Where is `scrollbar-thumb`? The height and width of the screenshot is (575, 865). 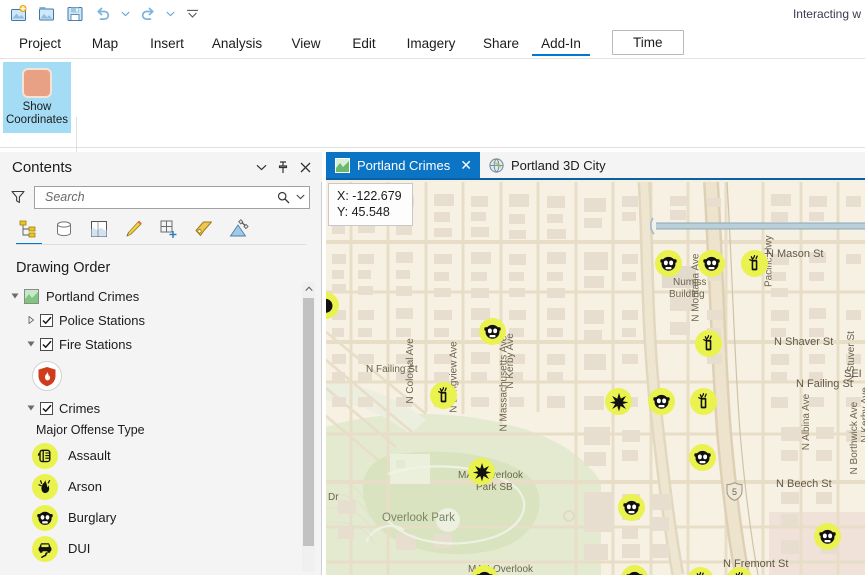 scrollbar-thumb is located at coordinates (308, 422).